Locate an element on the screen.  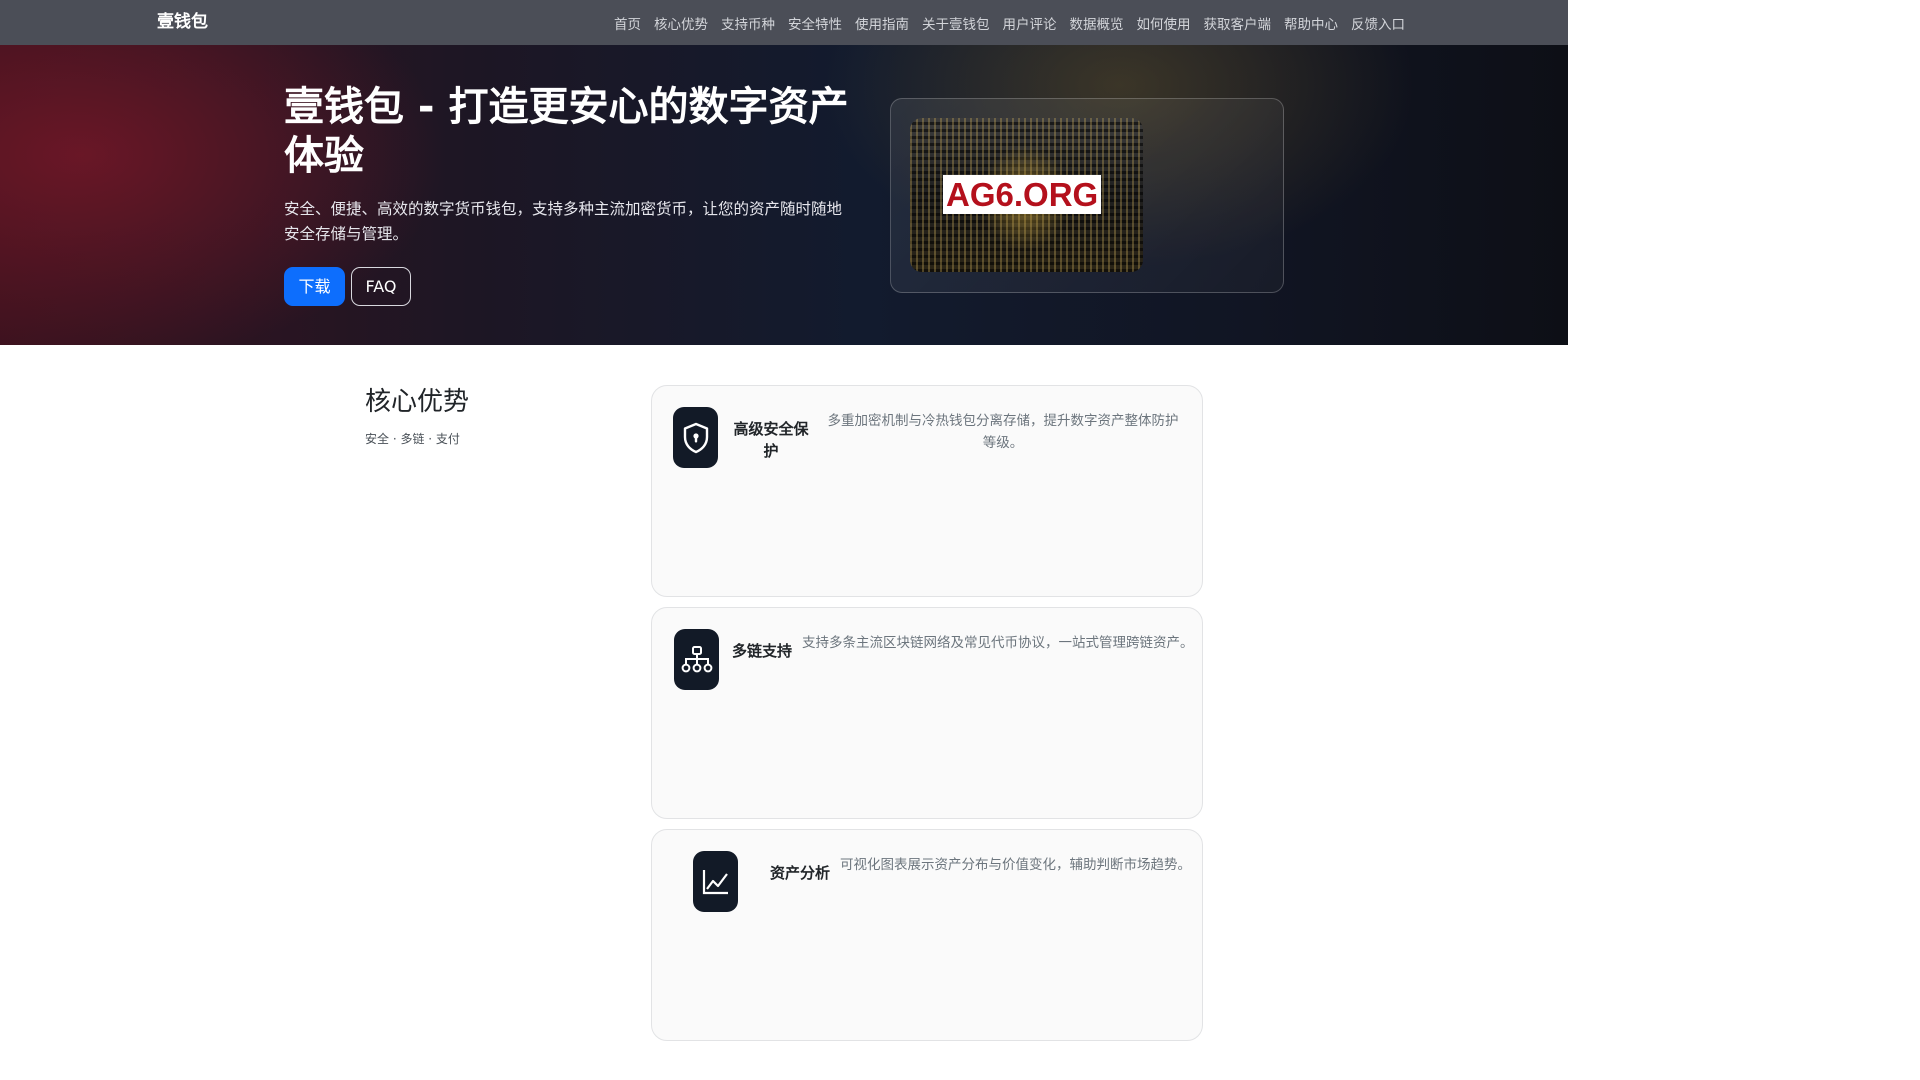
section-title: 核心优势 is located at coordinates (417, 402).